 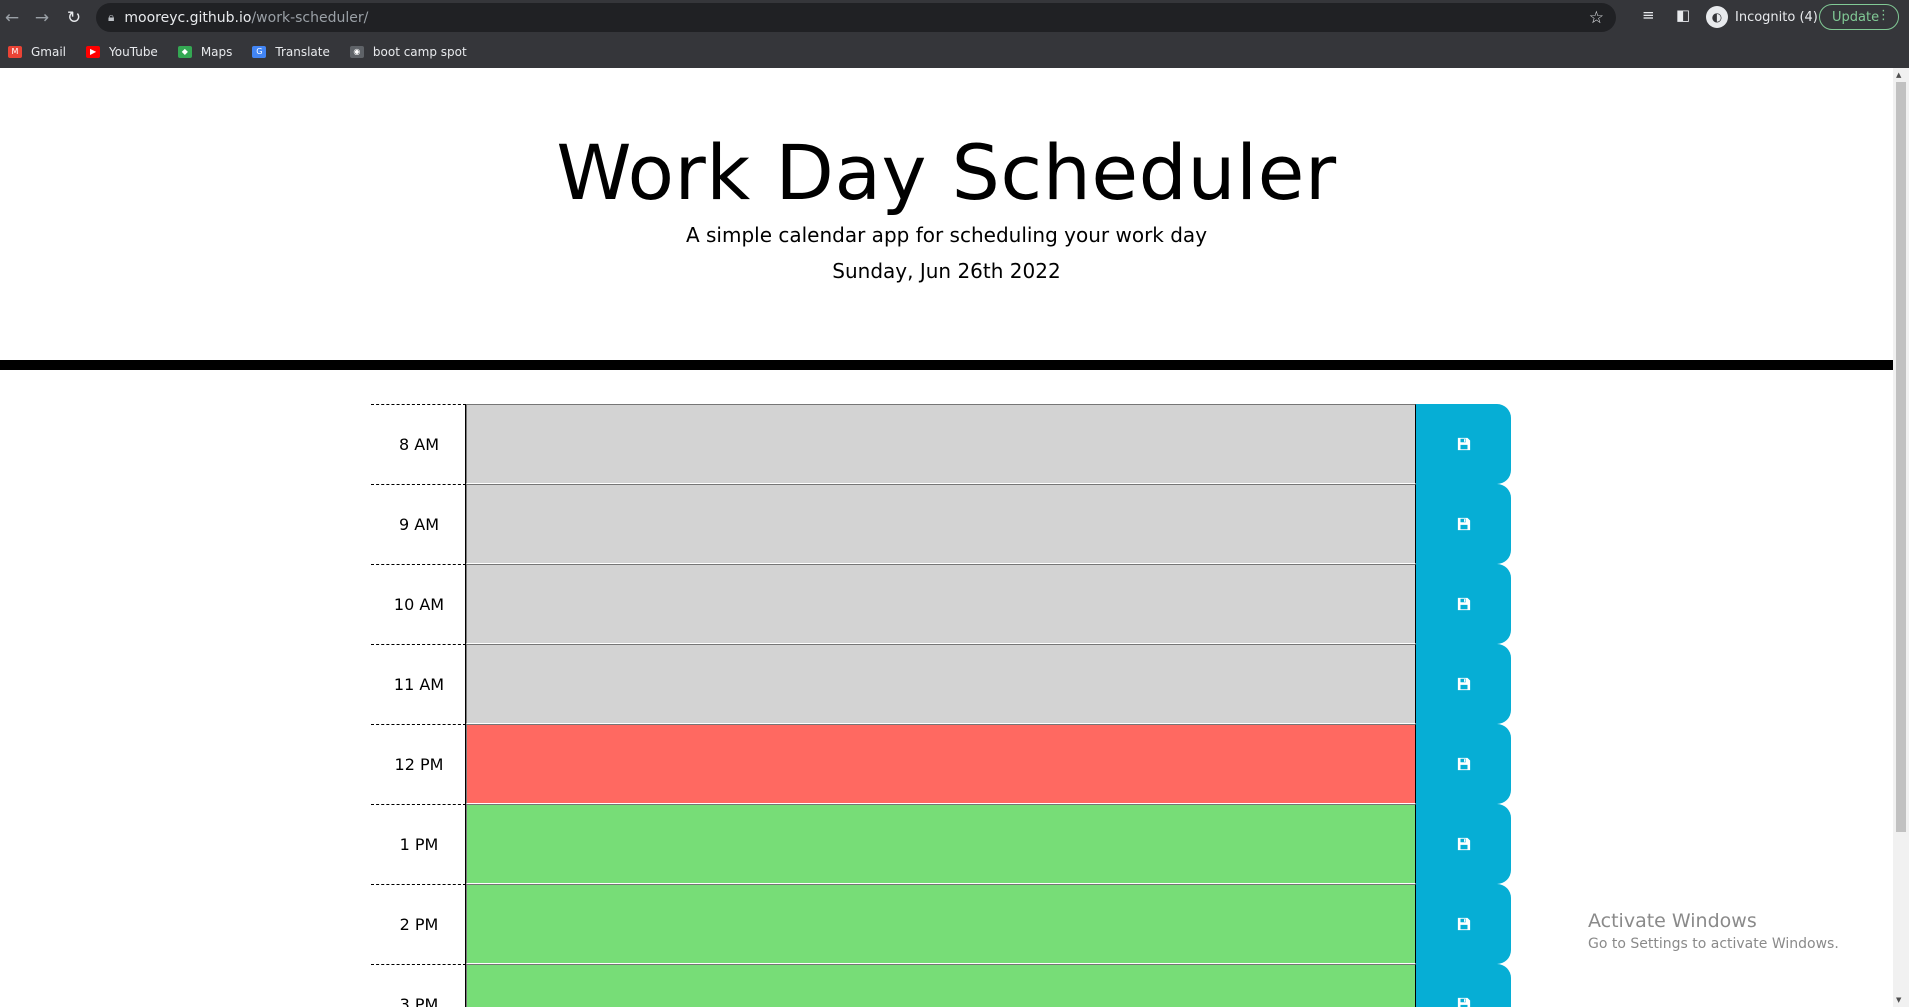 I want to click on time-block-row: 1 PM, so click(x=941, y=844).